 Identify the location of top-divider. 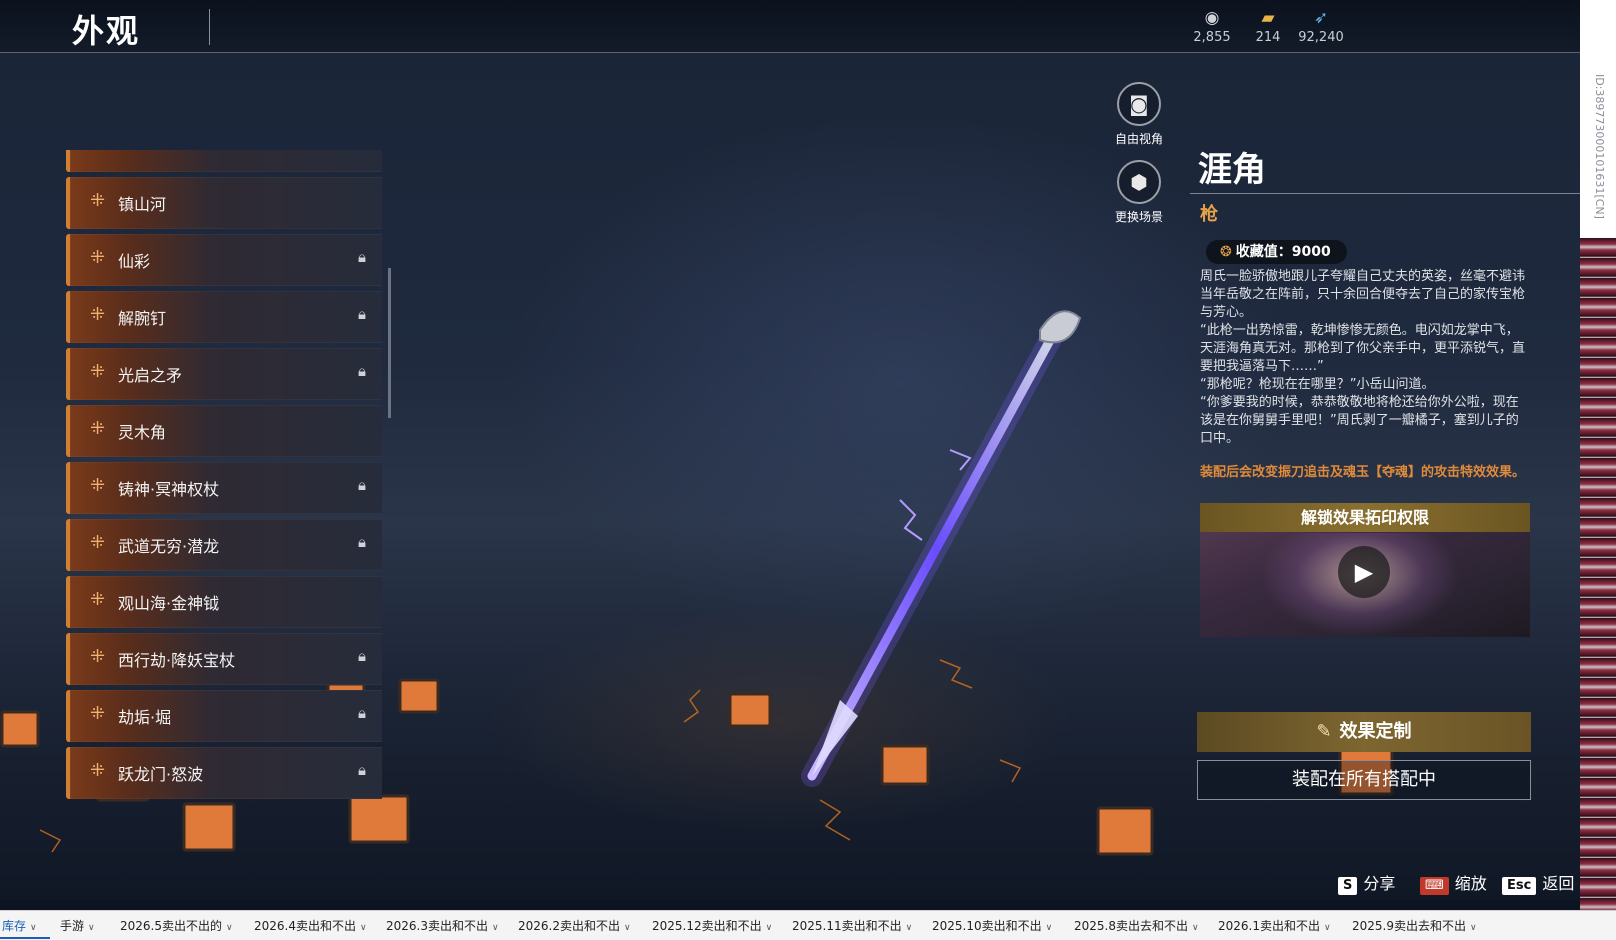
(790, 52).